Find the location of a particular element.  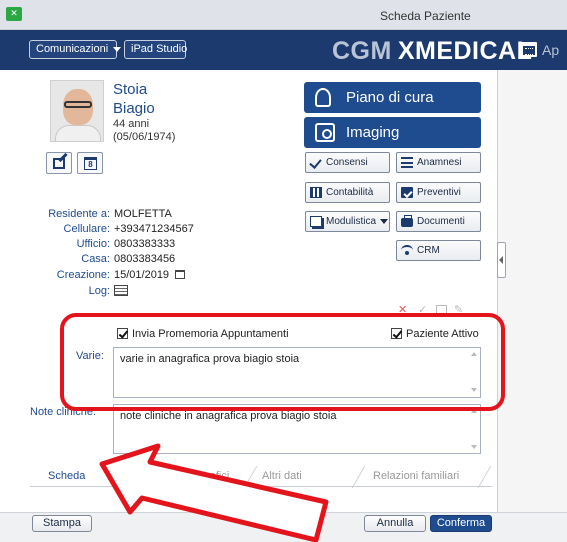

contabilita-label: Contabilità is located at coordinates (350, 192).